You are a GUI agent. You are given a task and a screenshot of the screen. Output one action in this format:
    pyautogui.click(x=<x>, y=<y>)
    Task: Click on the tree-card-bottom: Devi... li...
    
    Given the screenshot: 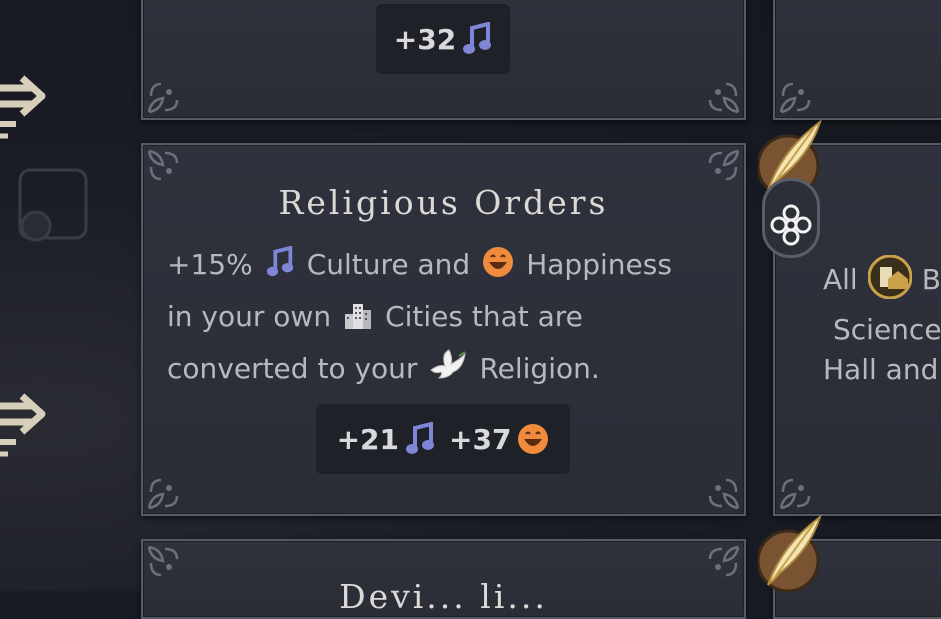 What is the action you would take?
    pyautogui.click(x=443, y=579)
    